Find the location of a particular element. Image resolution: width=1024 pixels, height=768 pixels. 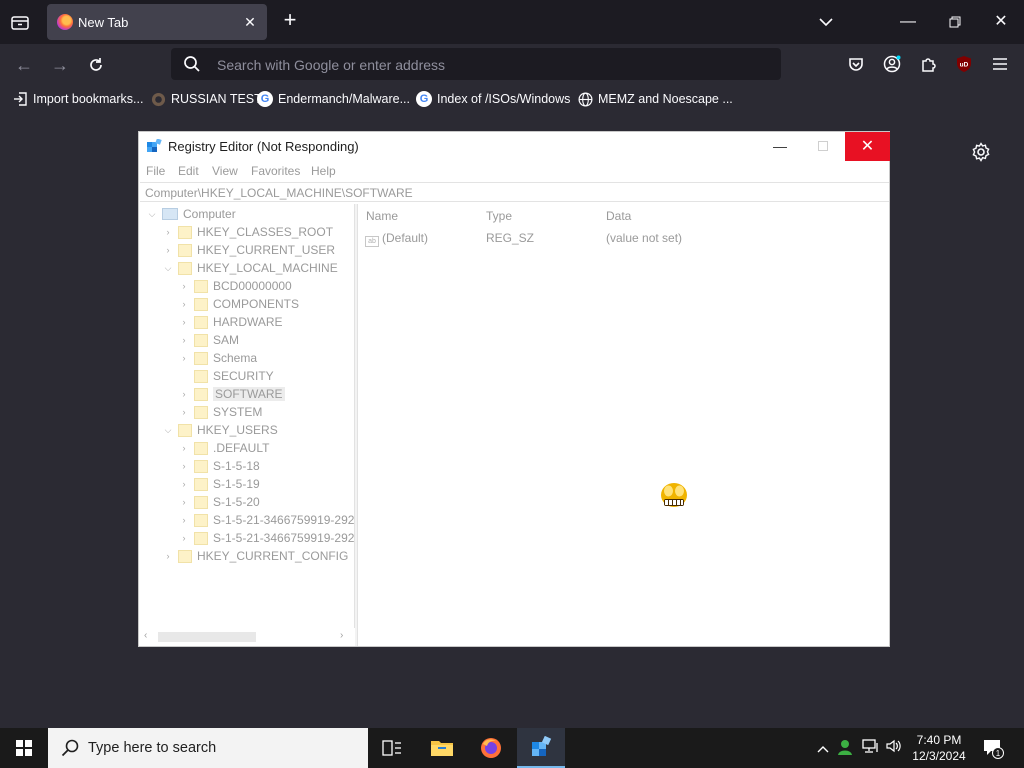

task-view-button is located at coordinates (392, 748).